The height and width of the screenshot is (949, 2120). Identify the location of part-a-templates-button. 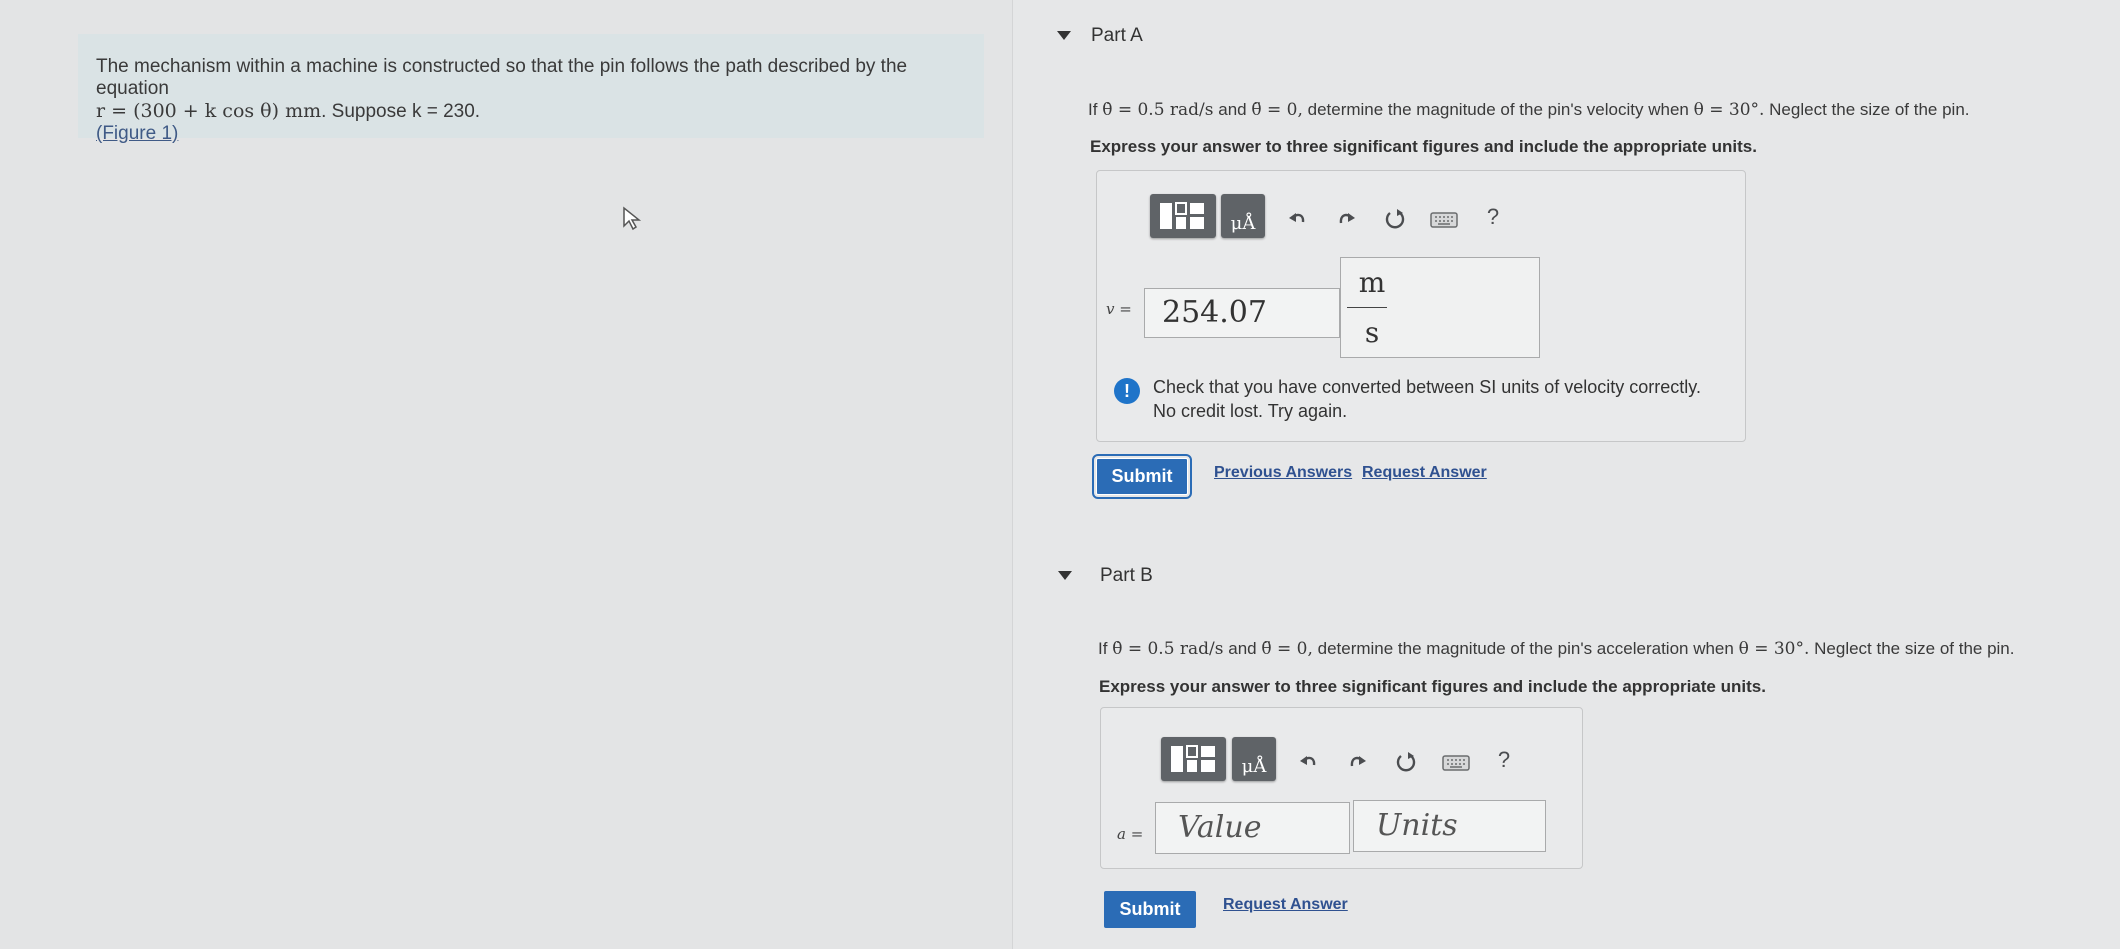
(1183, 216).